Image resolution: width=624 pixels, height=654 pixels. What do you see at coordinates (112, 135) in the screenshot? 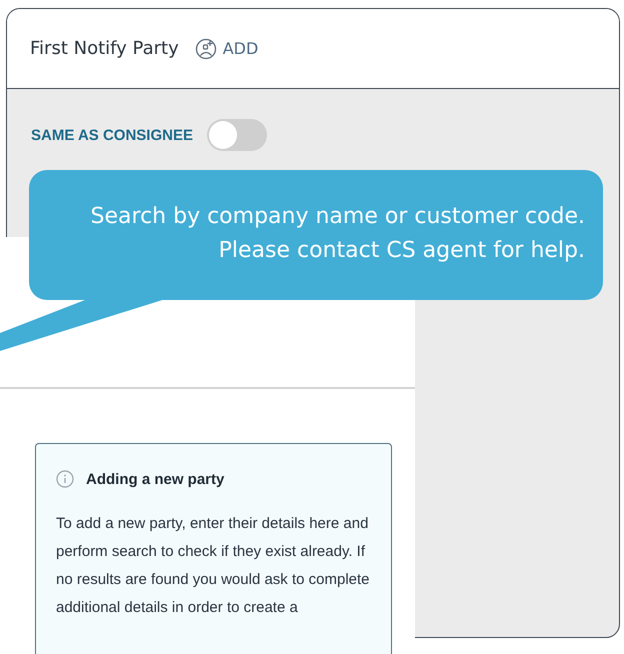
I see `same-as-consignee-label: SAME AS CONSIGNEE` at bounding box center [112, 135].